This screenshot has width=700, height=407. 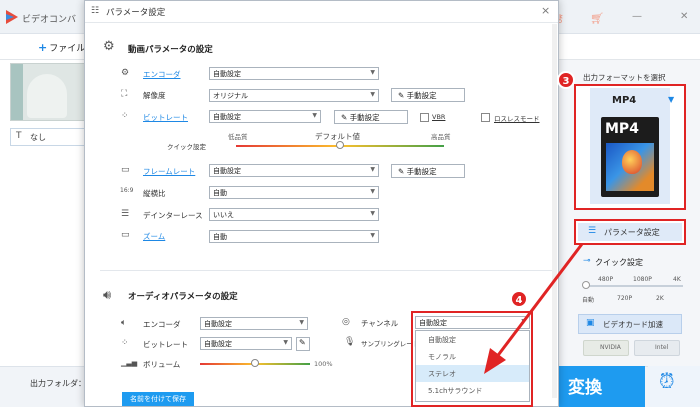 What do you see at coordinates (47, 96) in the screenshot?
I see `thumbnail-figure` at bounding box center [47, 96].